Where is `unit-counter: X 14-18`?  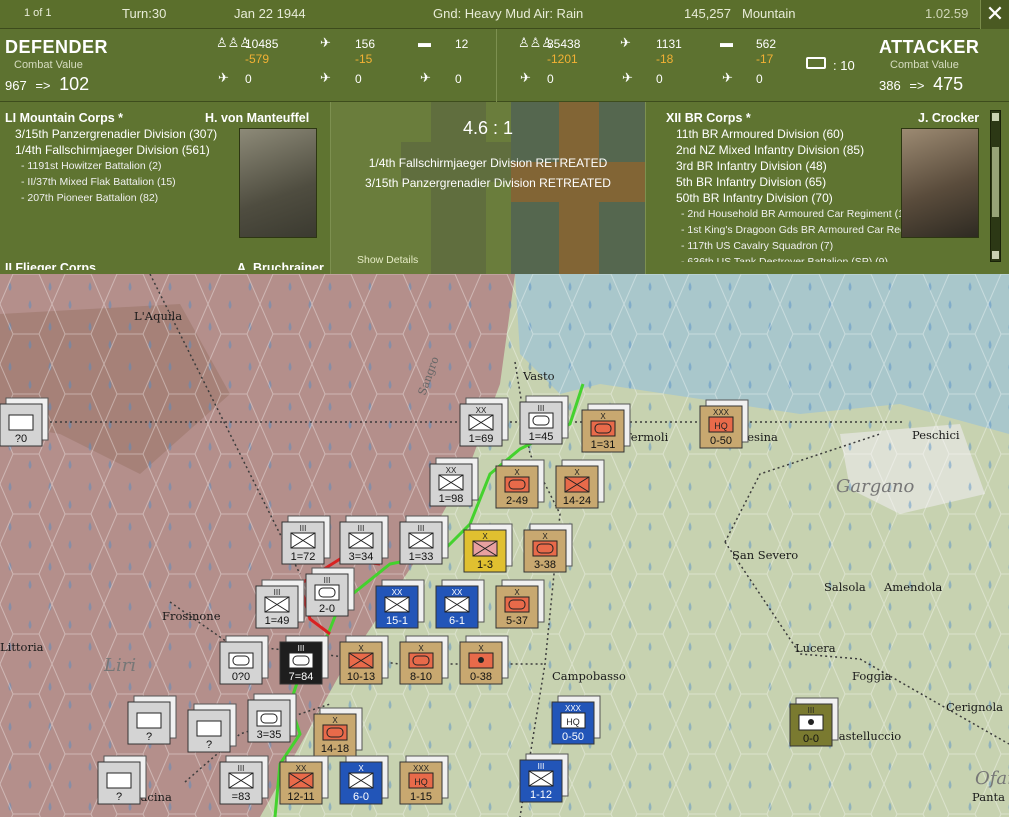
unit-counter: X 14-18 is located at coordinates (338, 732).